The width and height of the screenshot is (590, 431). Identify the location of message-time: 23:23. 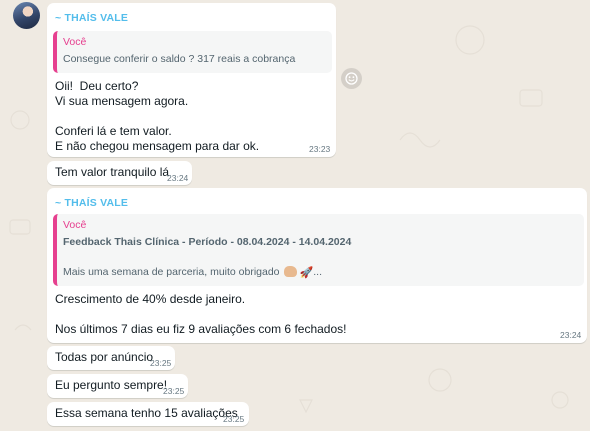
(320, 149).